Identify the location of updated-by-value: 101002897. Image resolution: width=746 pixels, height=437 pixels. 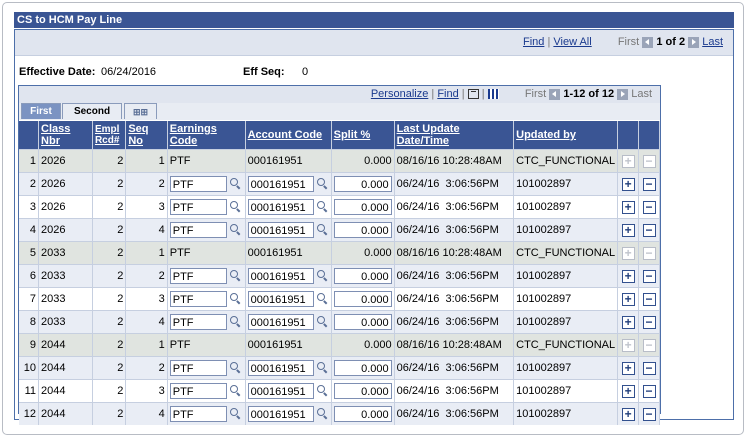
(544, 207).